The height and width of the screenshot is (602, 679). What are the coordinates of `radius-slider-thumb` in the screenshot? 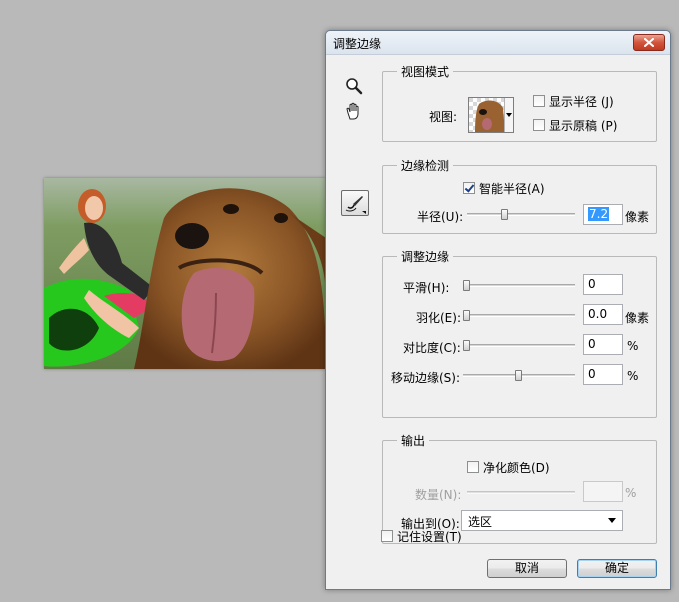 It's located at (504, 214).